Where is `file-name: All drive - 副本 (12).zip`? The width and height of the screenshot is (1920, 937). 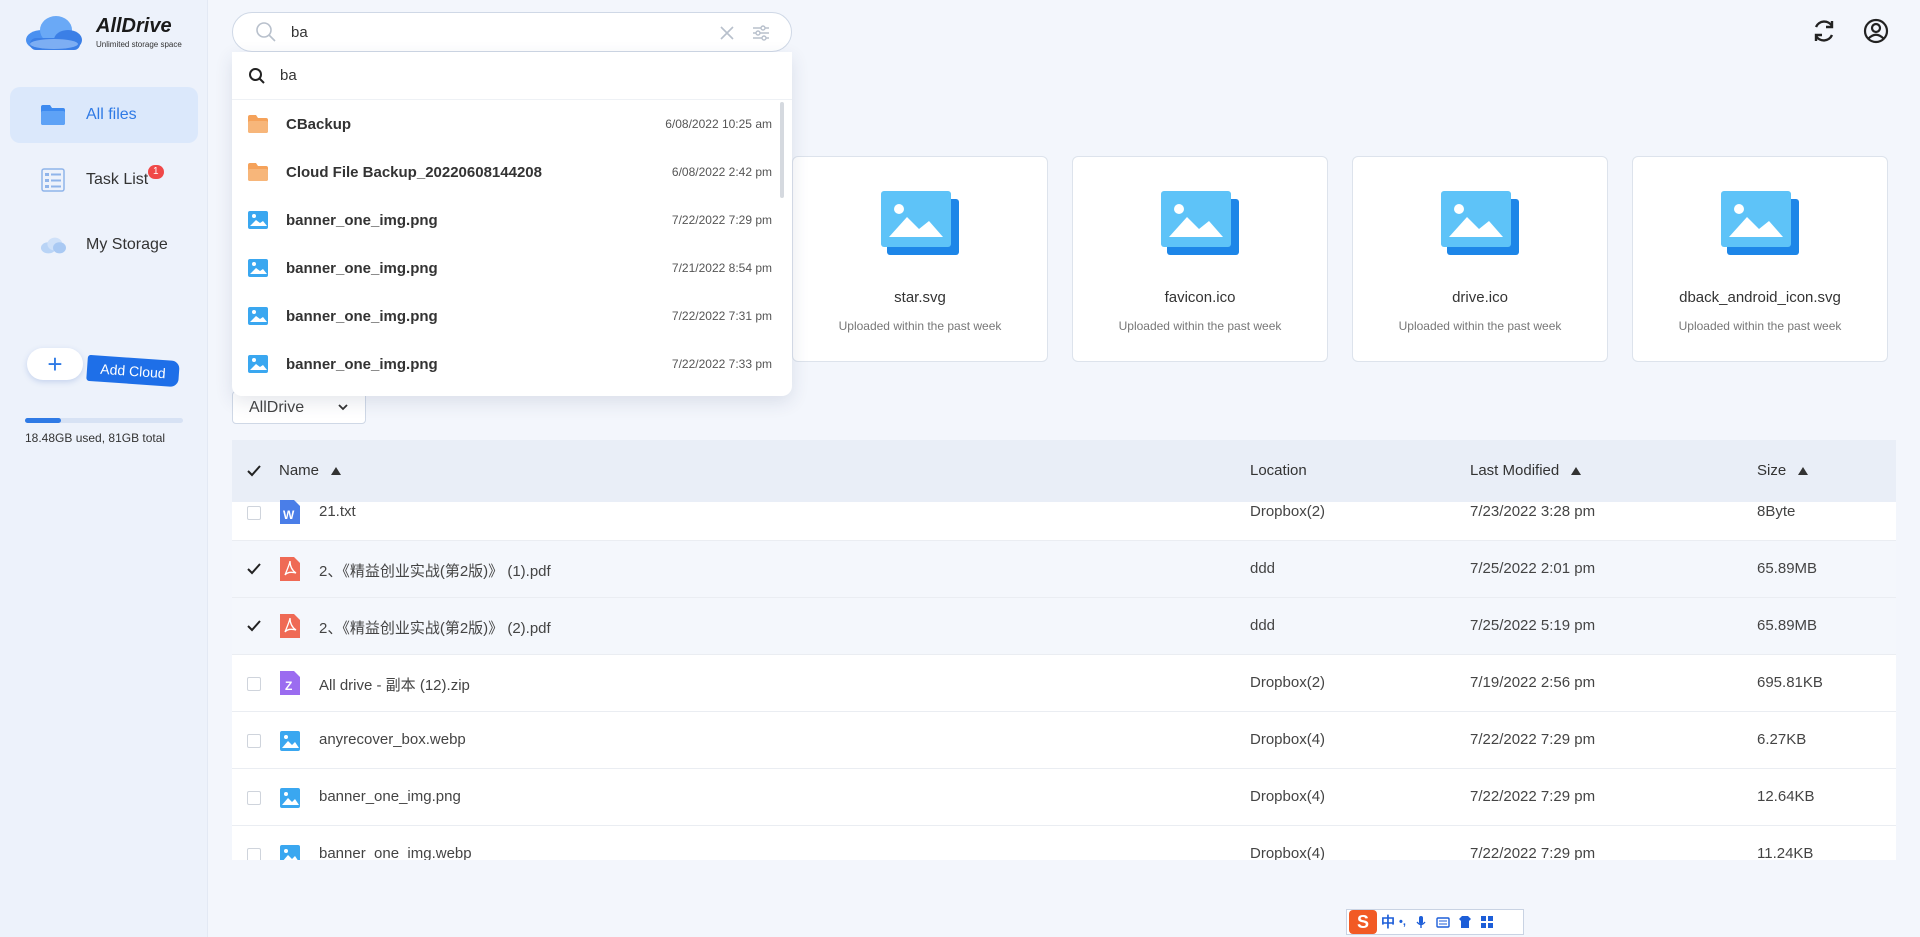
file-name: All drive - 副本 (12).zip is located at coordinates (394, 685).